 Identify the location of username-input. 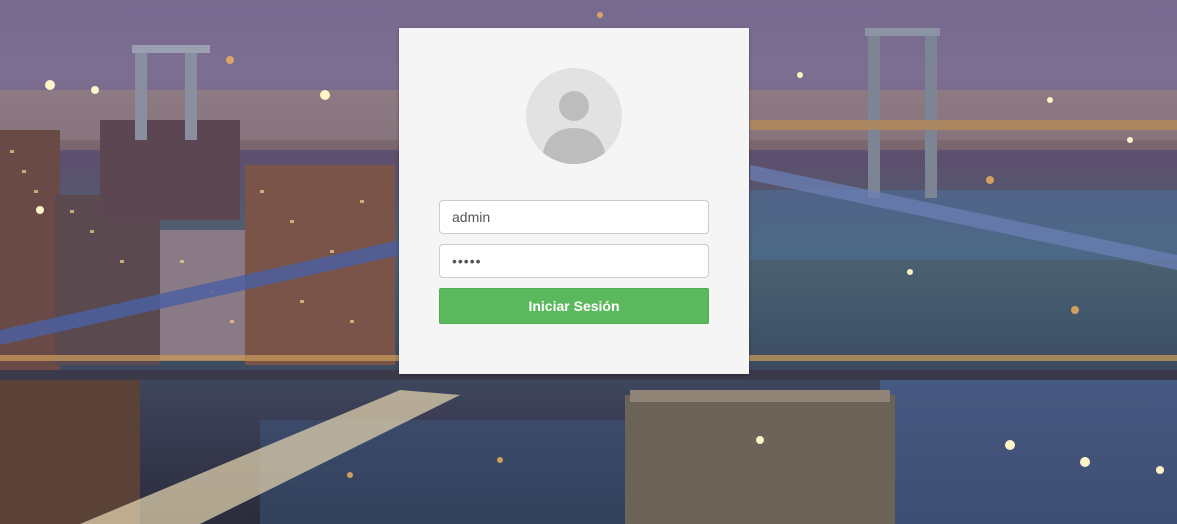
(574, 217).